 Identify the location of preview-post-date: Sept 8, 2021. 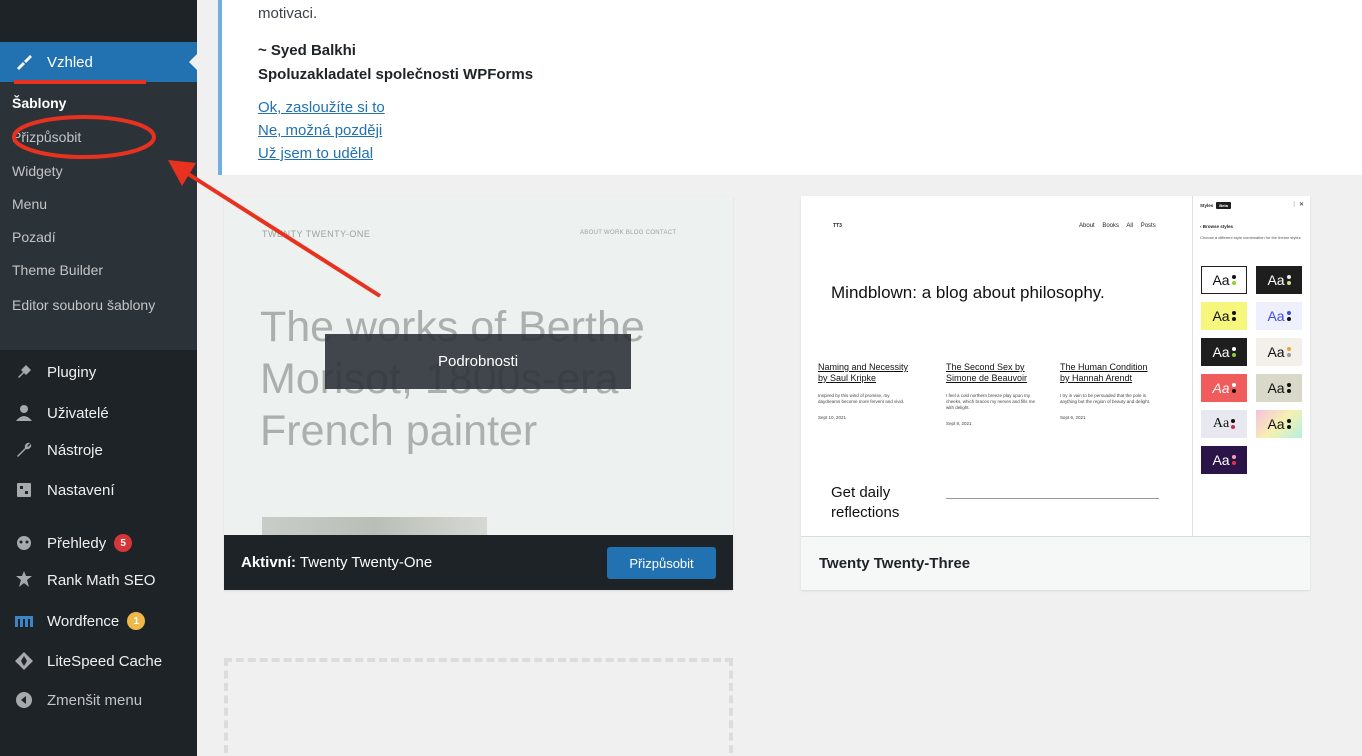
(959, 423).